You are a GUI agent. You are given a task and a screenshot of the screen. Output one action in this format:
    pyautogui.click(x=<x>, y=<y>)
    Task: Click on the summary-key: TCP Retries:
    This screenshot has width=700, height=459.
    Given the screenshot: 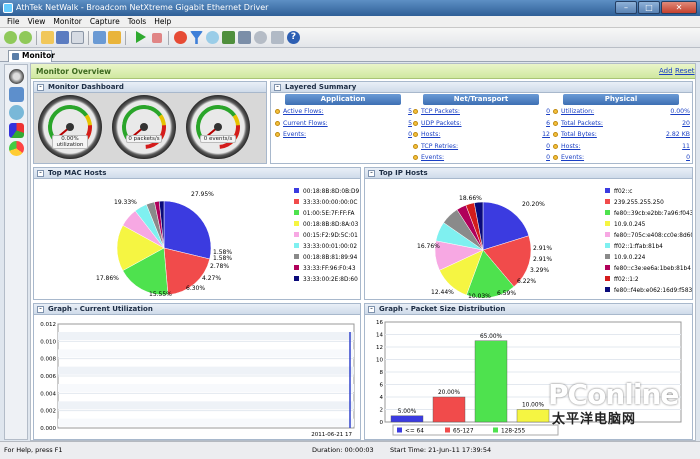 What is the action you would take?
    pyautogui.click(x=439, y=146)
    